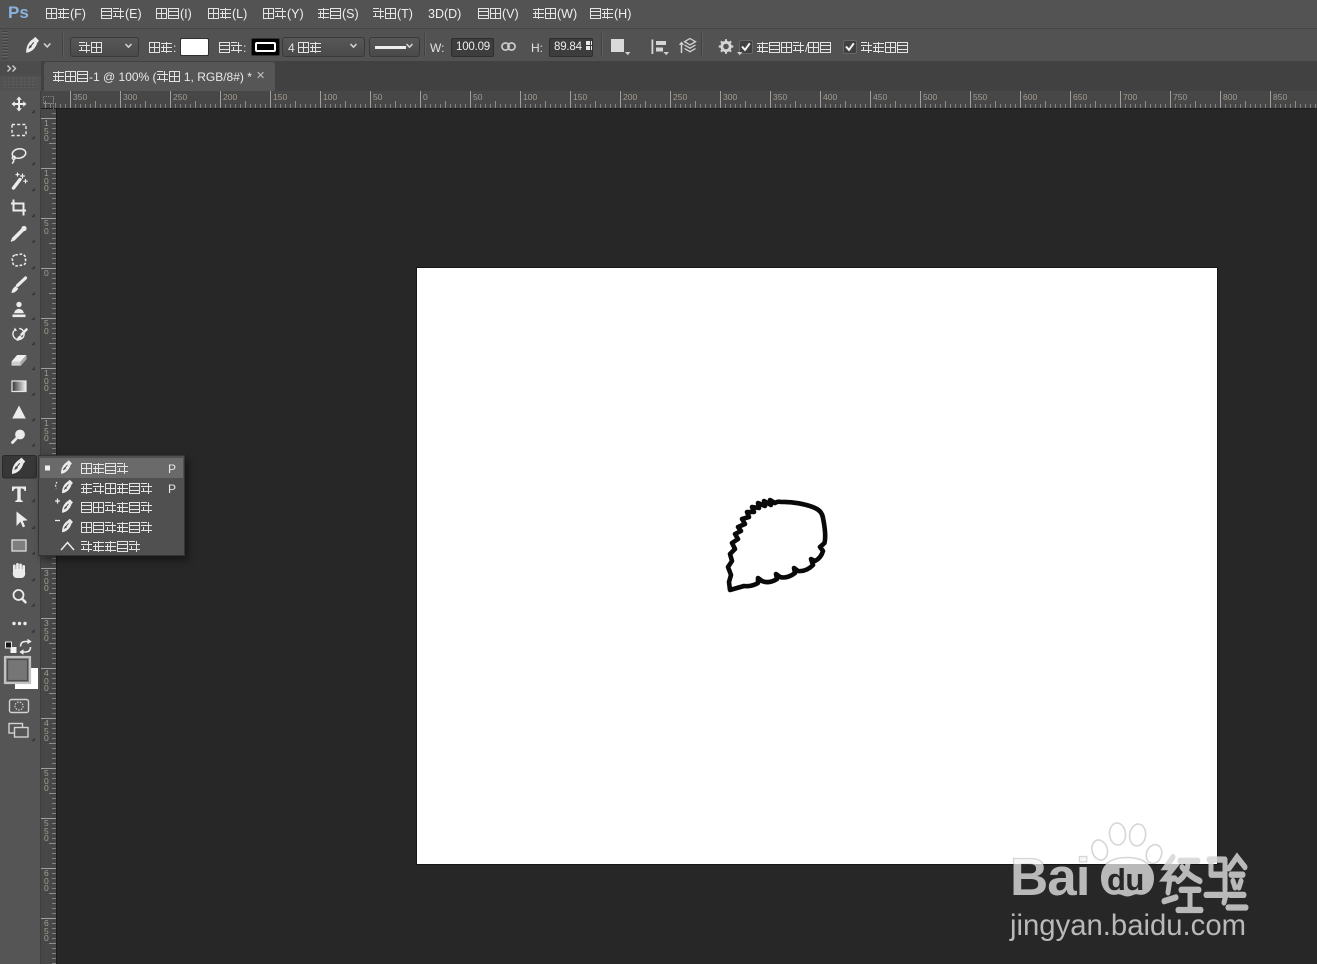  Describe the element at coordinates (1127, 925) in the screenshot. I see `svg-text: jingyan.baidu.com` at that location.